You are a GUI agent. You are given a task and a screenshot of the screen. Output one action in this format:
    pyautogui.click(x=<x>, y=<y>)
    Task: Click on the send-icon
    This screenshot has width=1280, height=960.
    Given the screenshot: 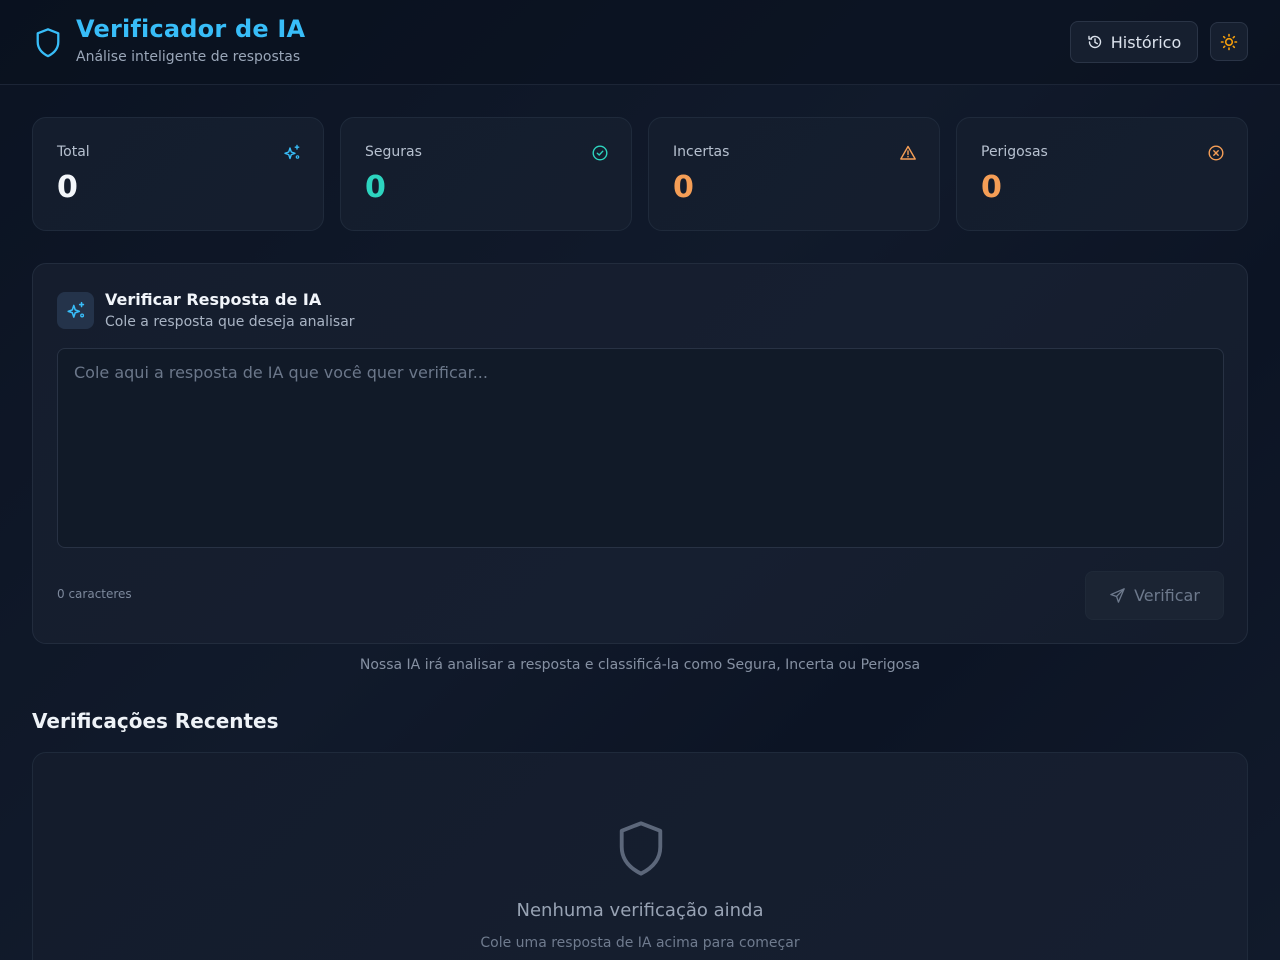 What is the action you would take?
    pyautogui.click(x=1117, y=595)
    